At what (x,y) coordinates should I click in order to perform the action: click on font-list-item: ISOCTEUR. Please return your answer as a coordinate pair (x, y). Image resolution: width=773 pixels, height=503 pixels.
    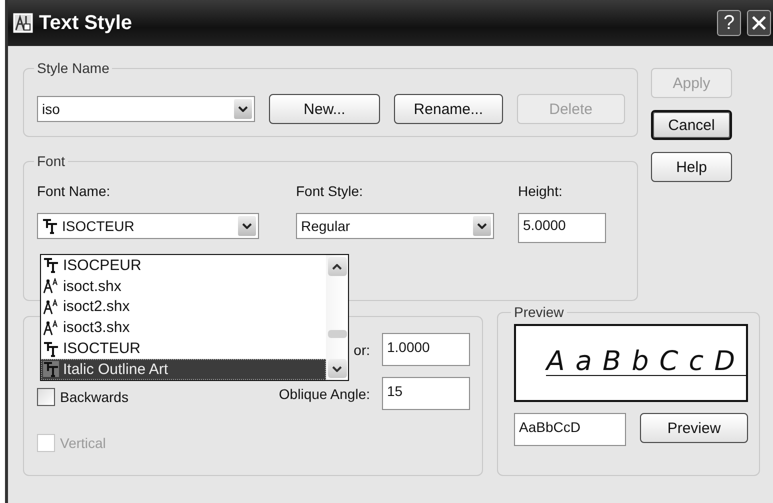
    Looking at the image, I should click on (183, 348).